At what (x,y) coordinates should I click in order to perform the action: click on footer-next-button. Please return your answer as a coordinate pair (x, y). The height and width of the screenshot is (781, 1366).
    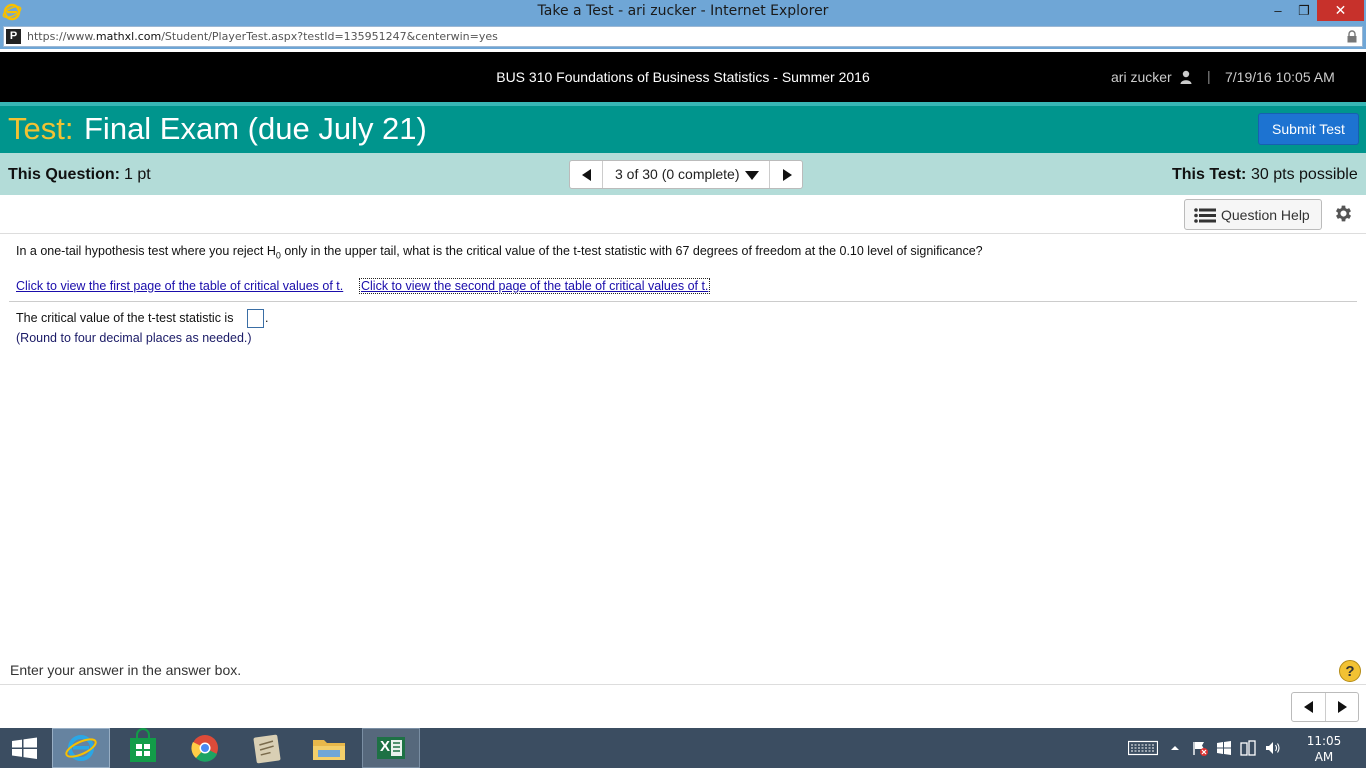
    Looking at the image, I should click on (1342, 707).